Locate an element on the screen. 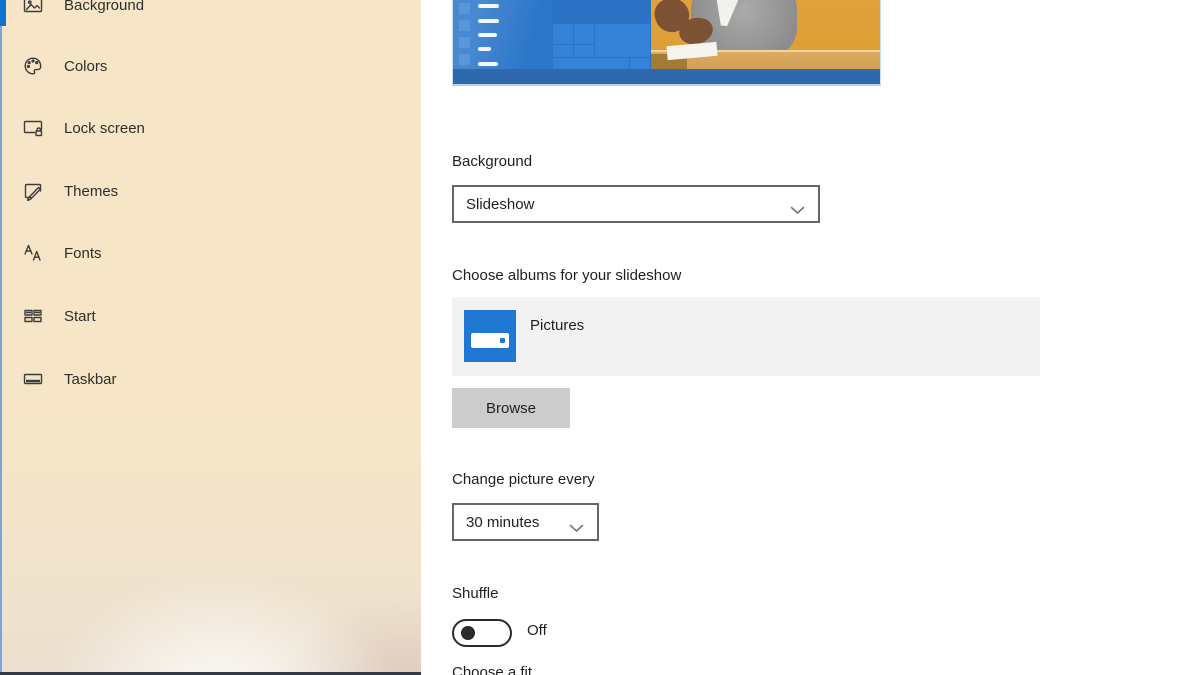  album-list: Pictures is located at coordinates (746, 336).